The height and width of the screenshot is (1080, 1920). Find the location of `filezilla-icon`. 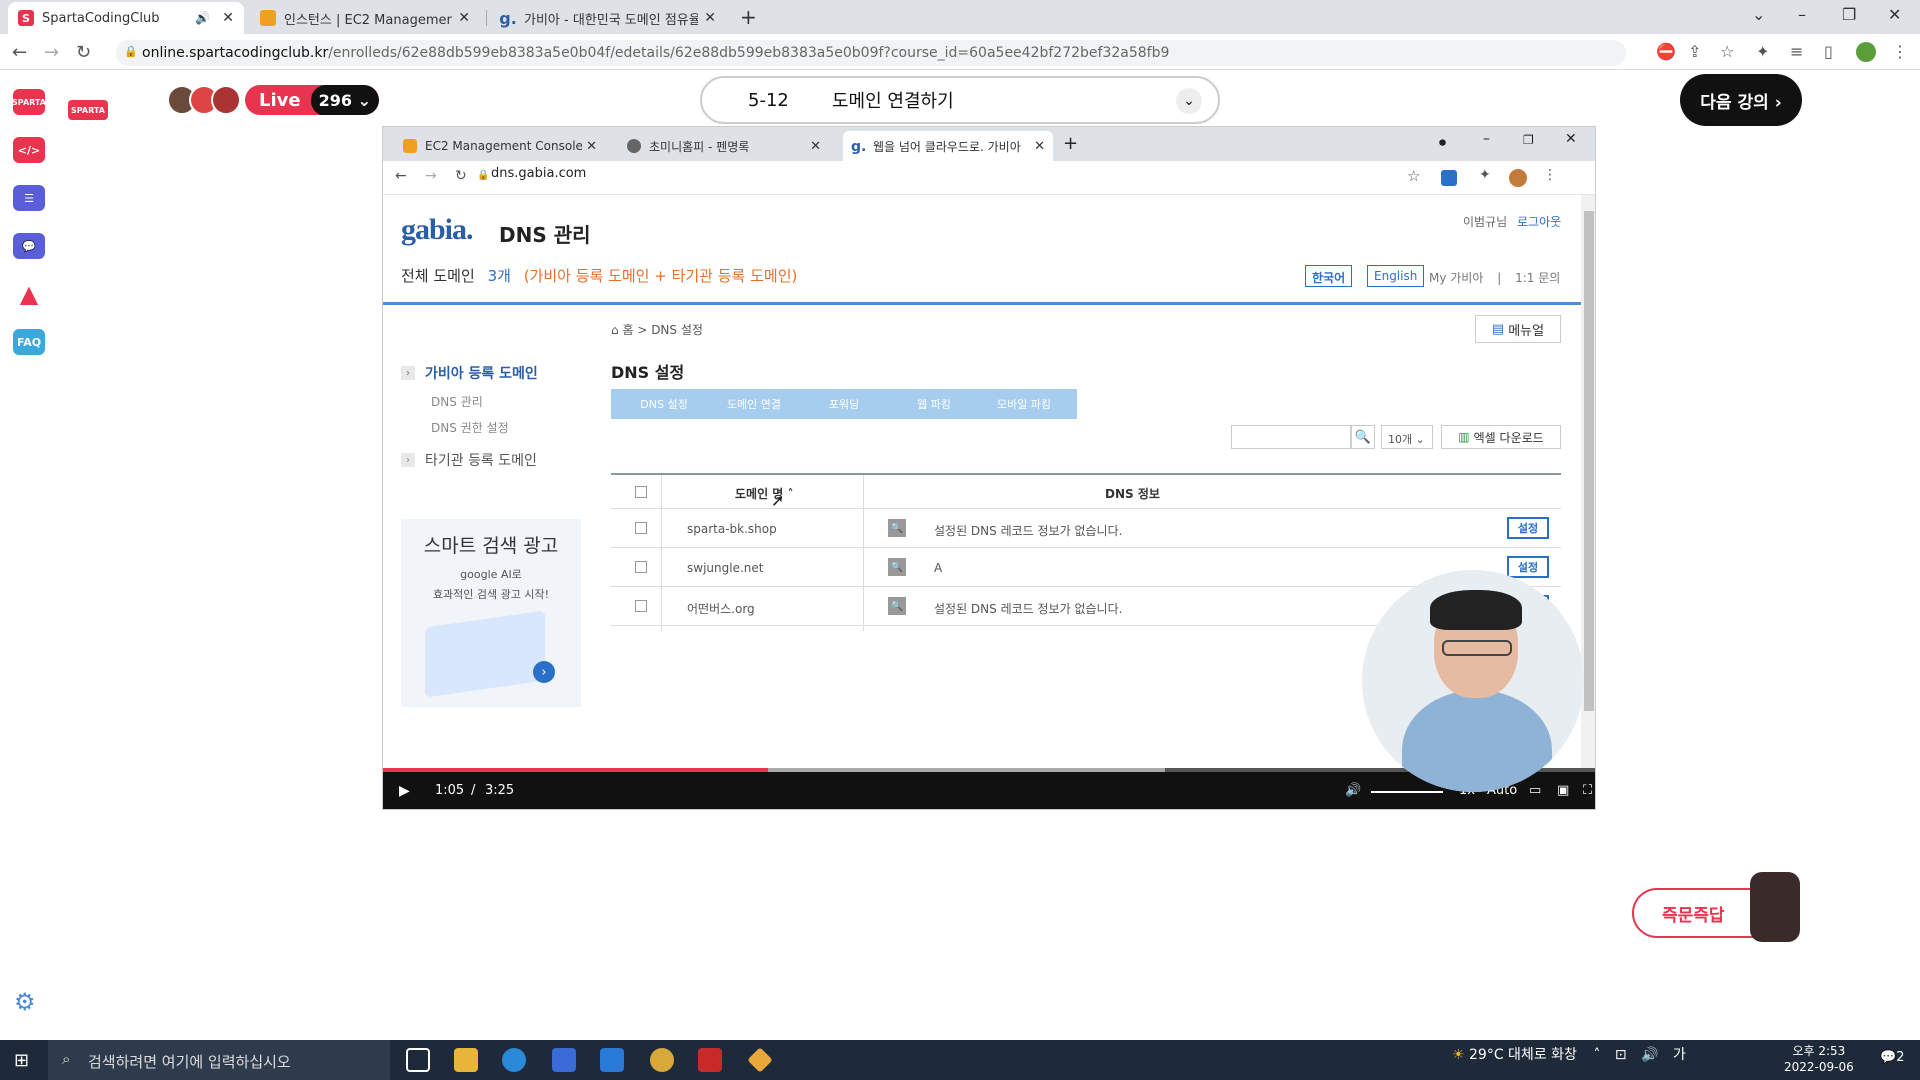

filezilla-icon is located at coordinates (710, 1060).